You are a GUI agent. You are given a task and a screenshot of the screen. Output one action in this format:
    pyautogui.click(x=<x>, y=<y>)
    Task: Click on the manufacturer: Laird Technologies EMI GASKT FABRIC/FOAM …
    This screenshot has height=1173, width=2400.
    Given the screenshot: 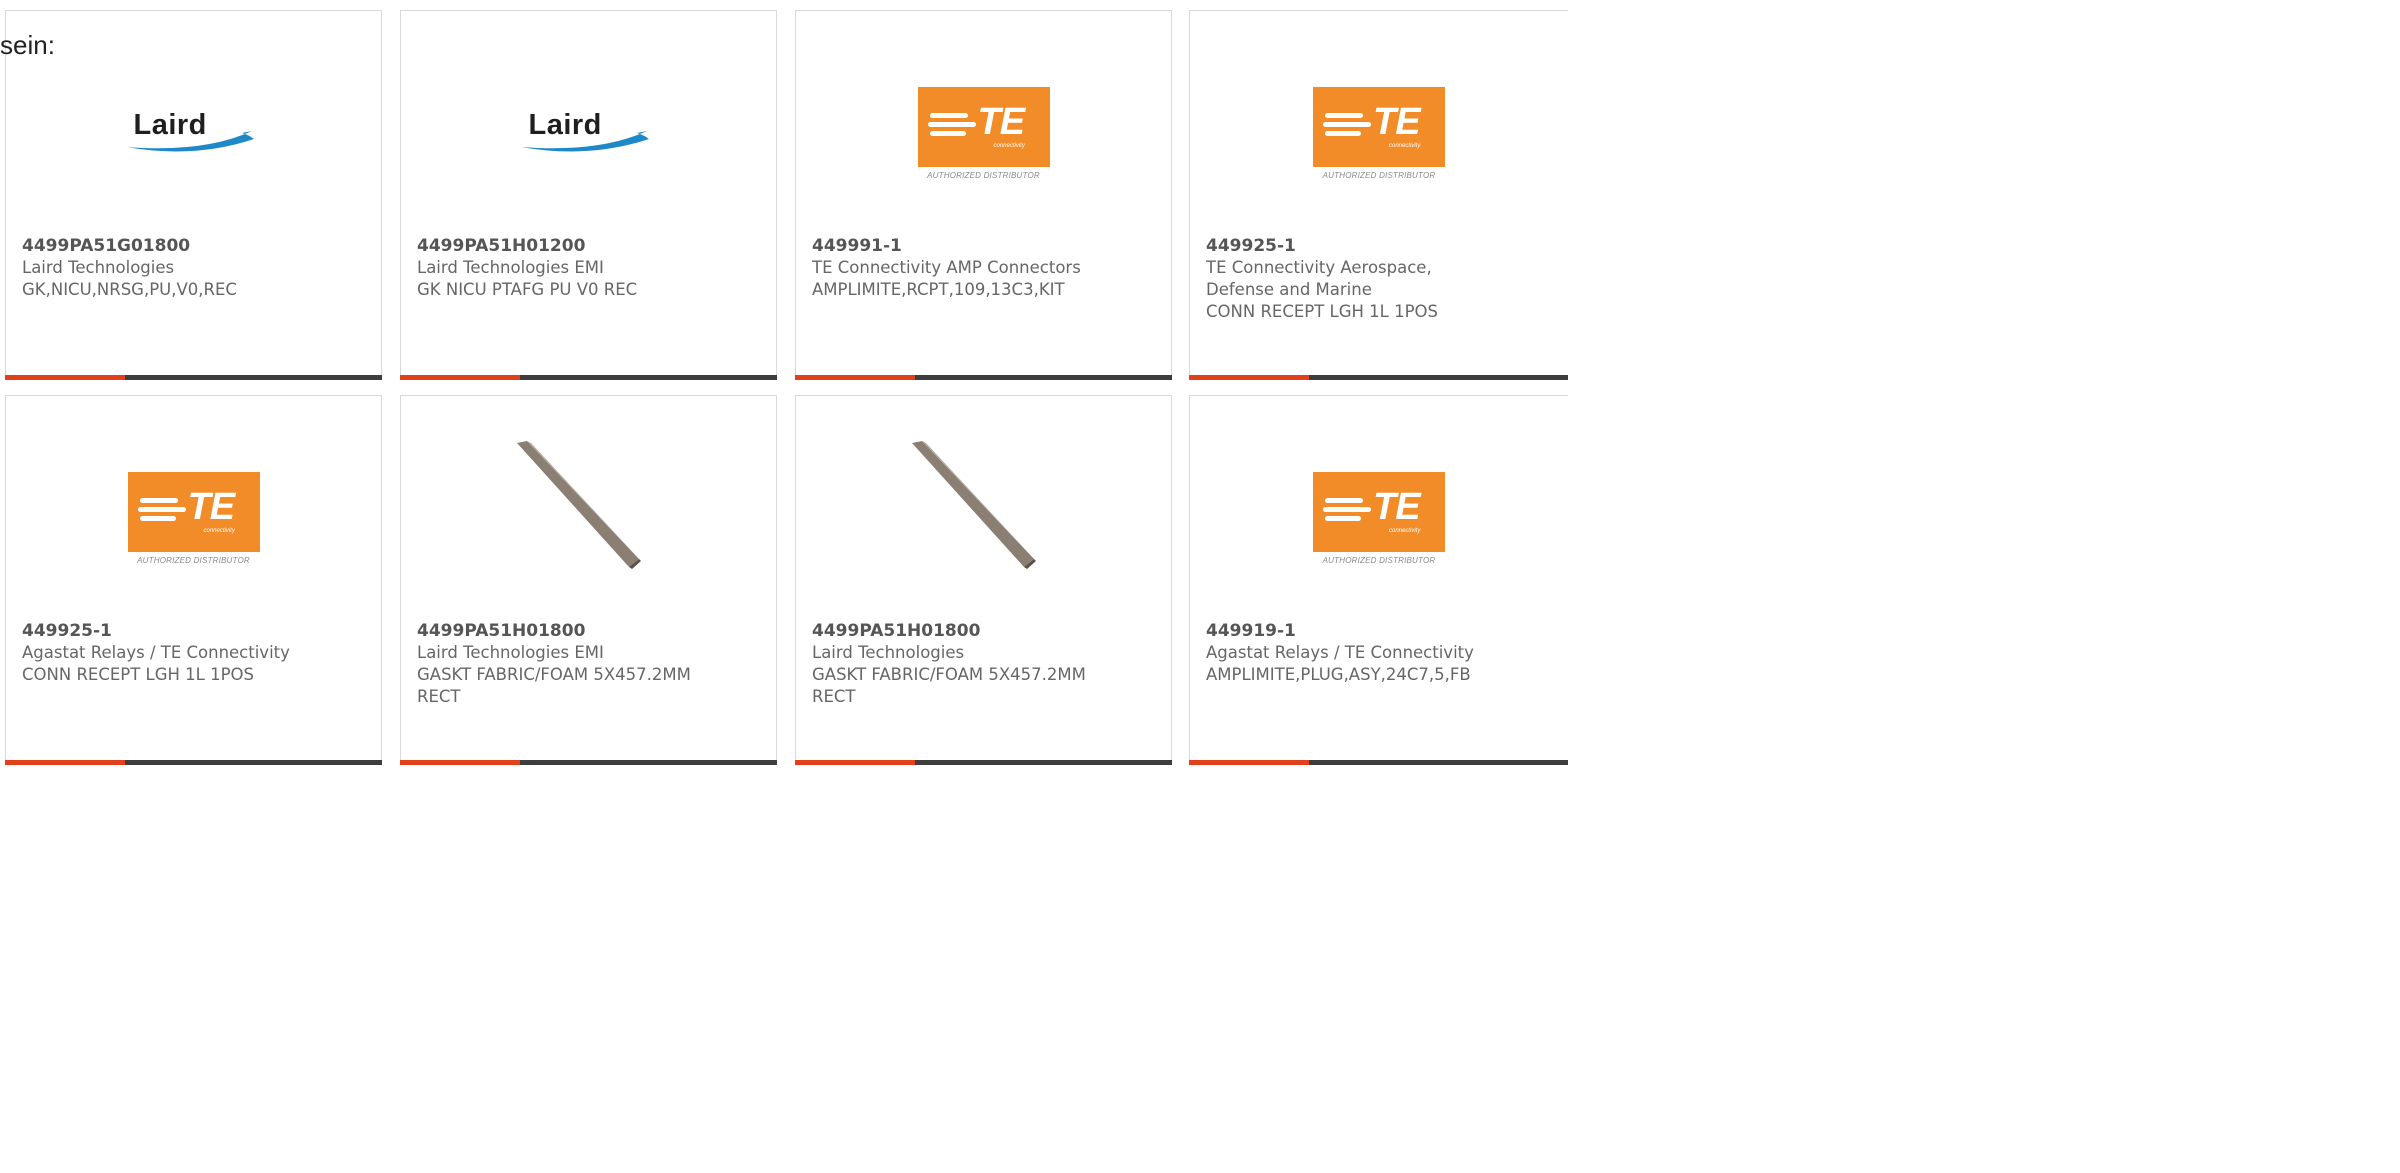 What is the action you would take?
    pyautogui.click(x=554, y=674)
    